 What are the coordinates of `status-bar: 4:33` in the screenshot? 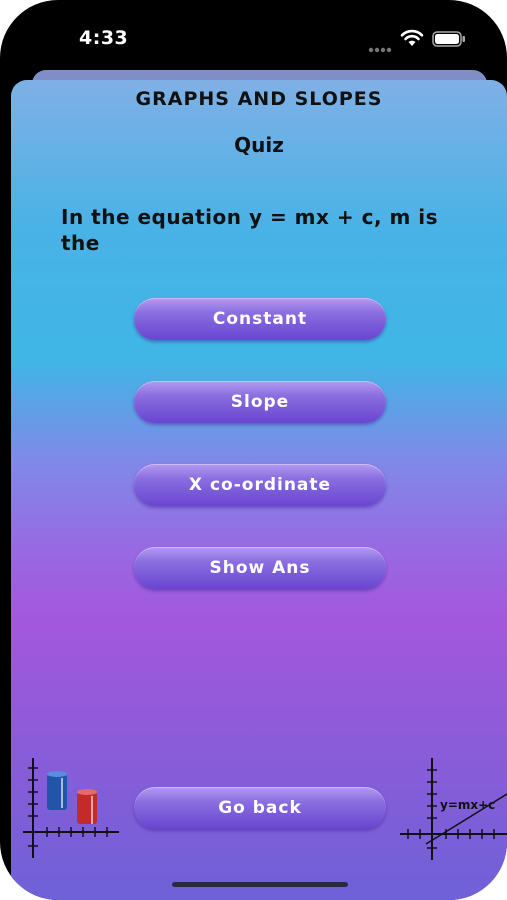 It's located at (253, 35).